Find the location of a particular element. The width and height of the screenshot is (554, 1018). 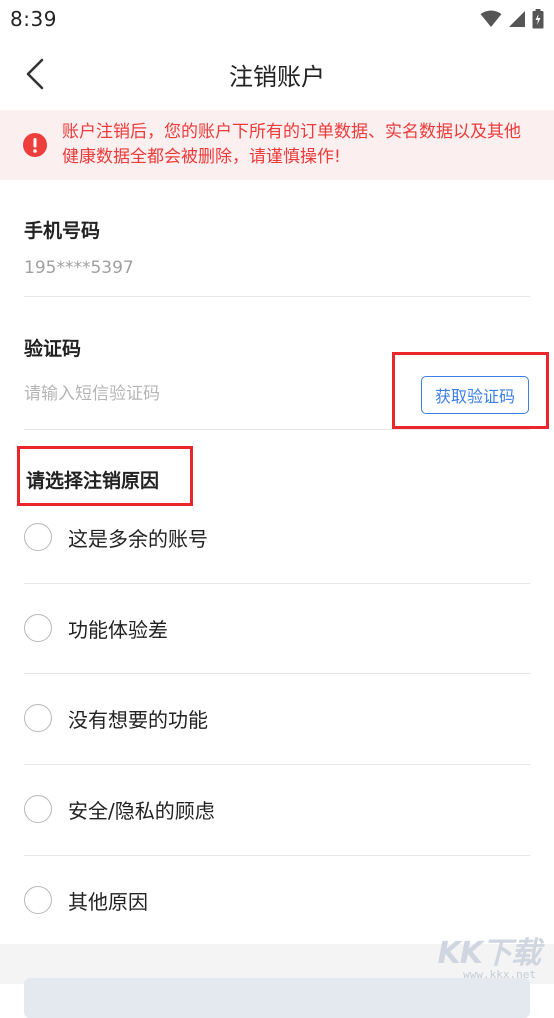

reason-option-label: 没有想要的功能 is located at coordinates (138, 719).